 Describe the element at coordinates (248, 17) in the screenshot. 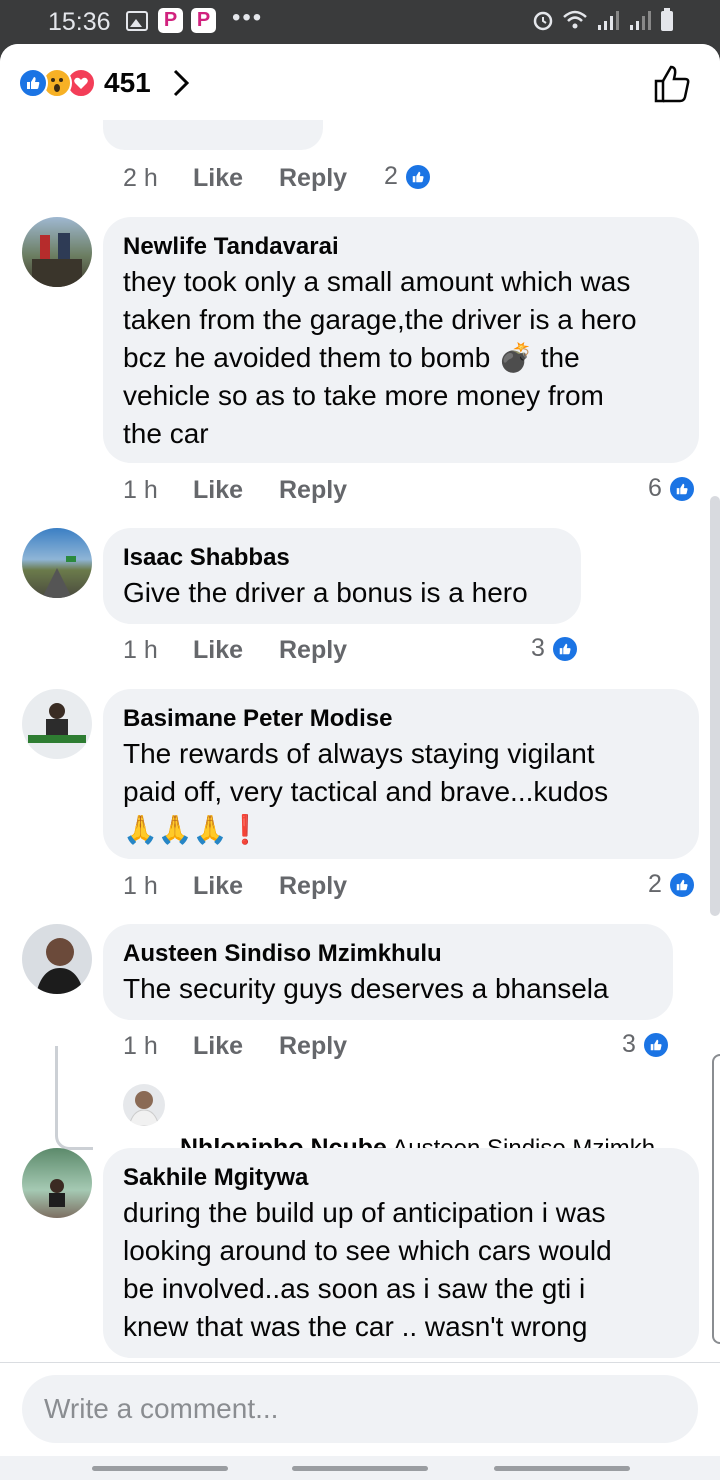

I see `more-notifications-icon: •••` at that location.